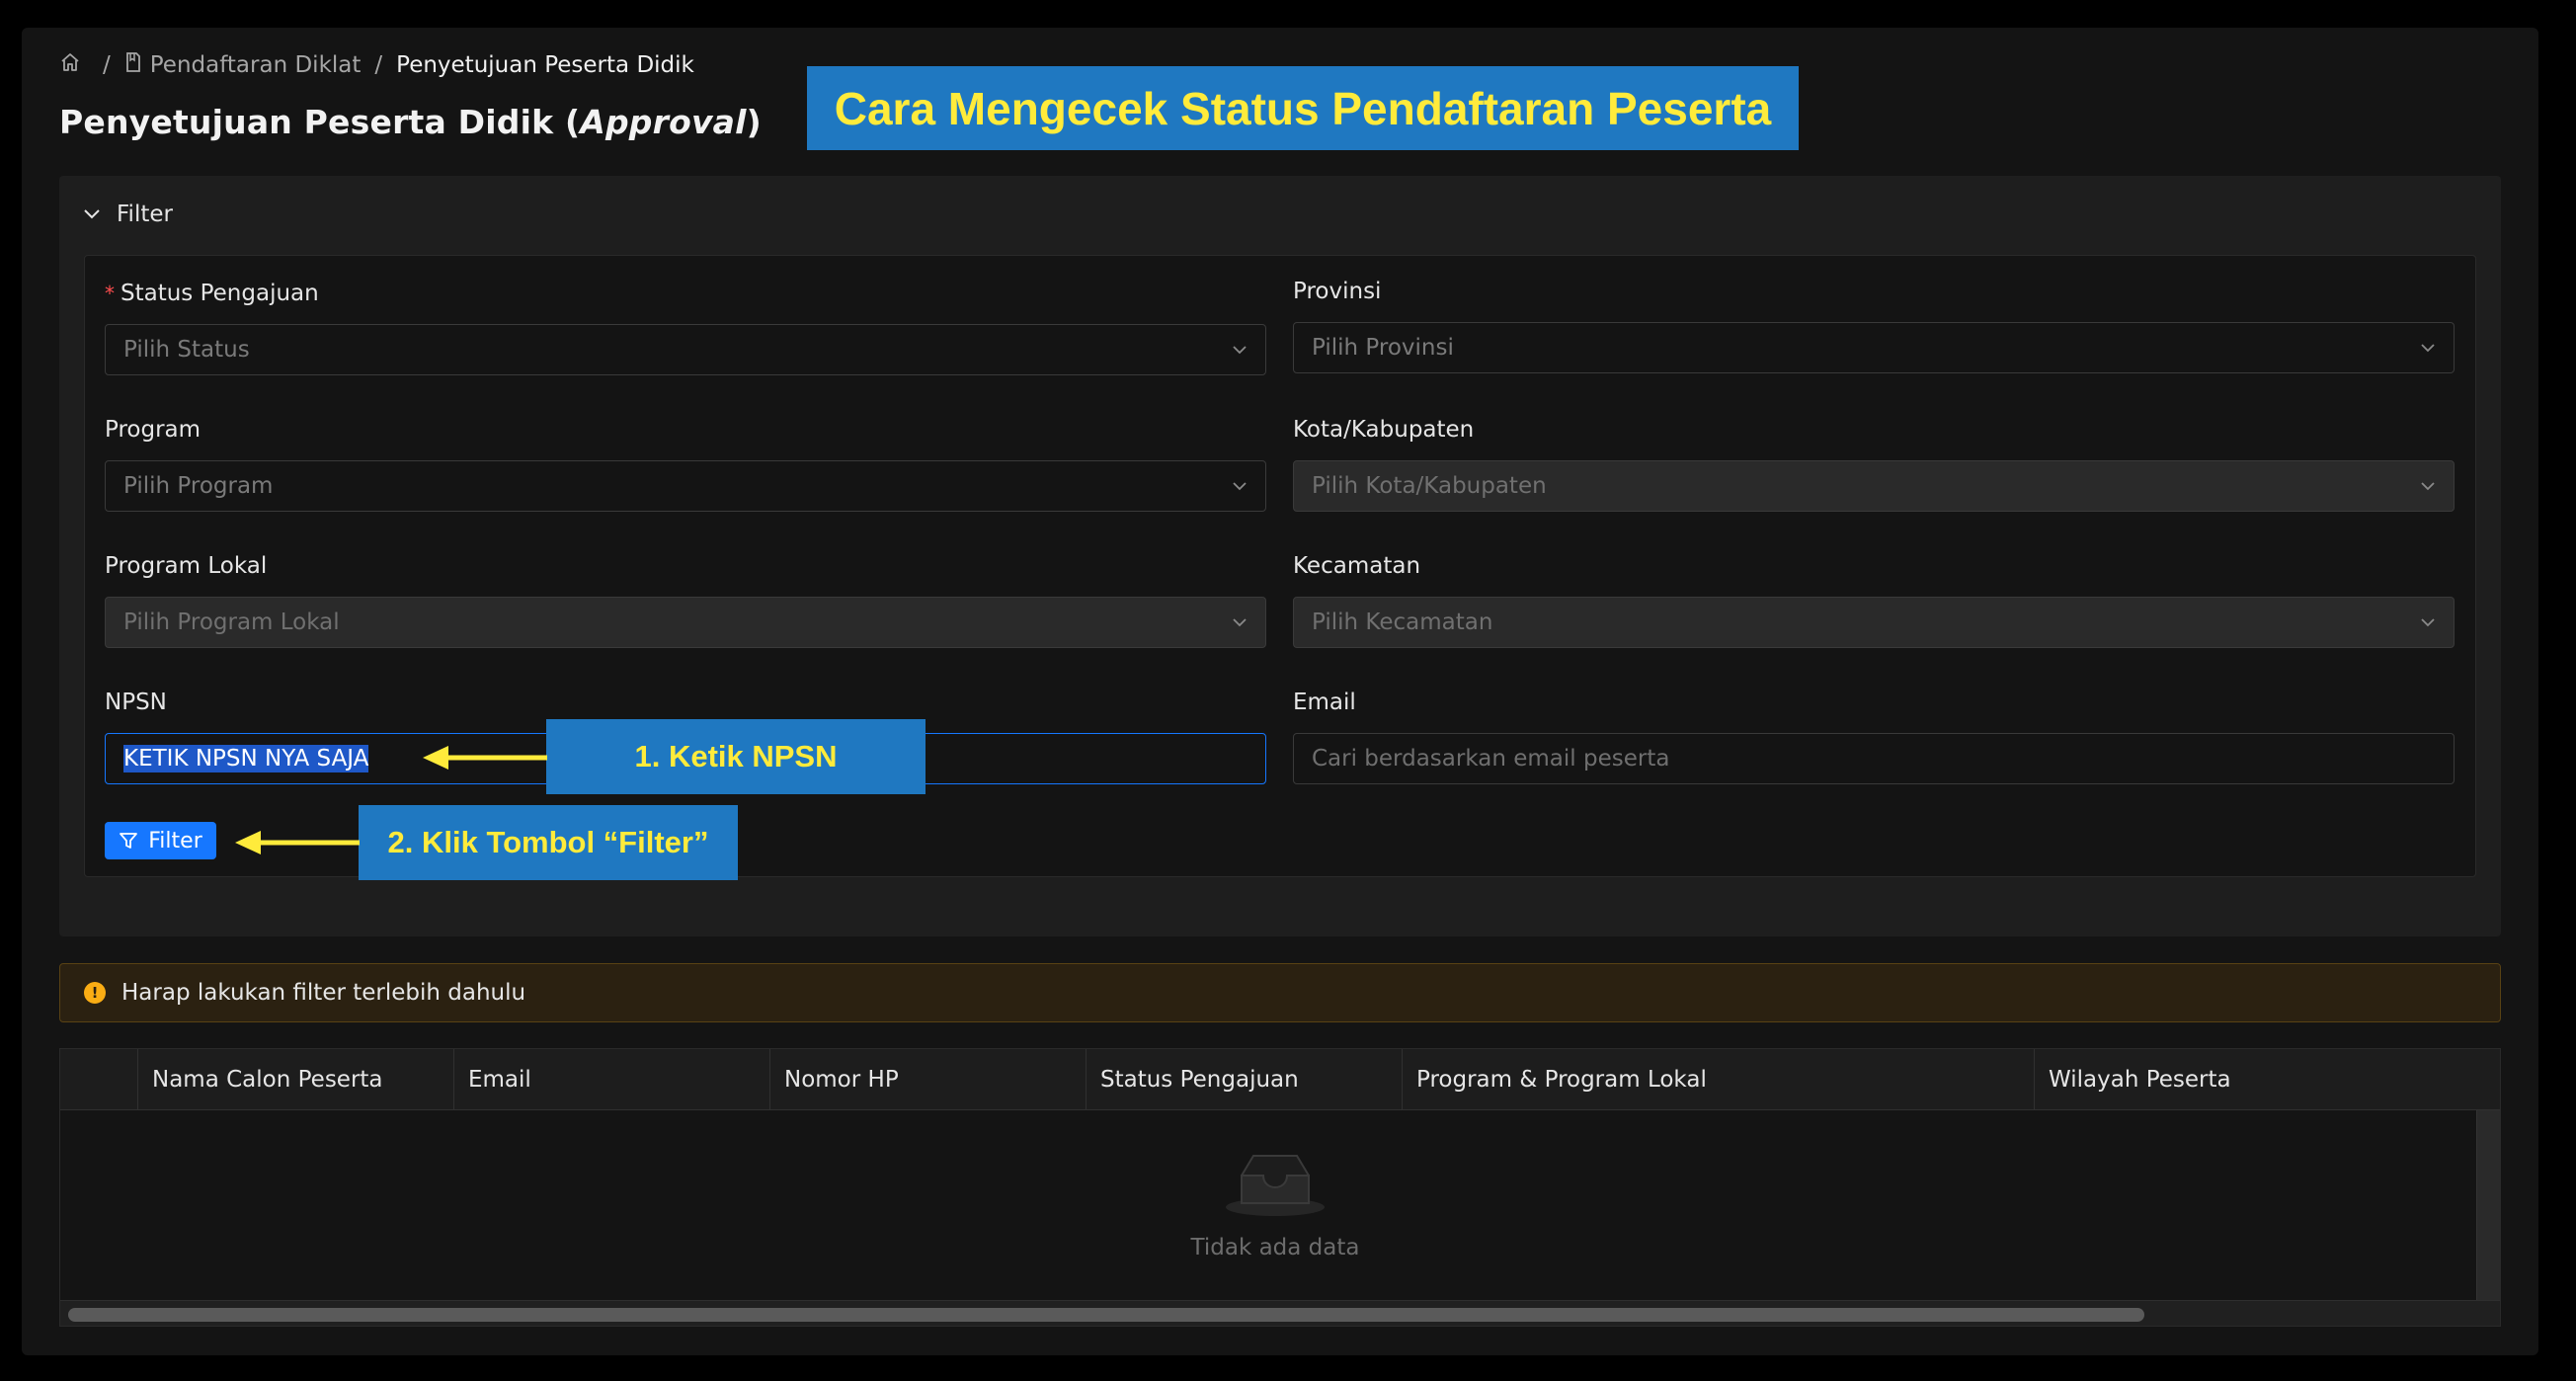 The image size is (2576, 1381). I want to click on horizontal-scrollbar, so click(1280, 1313).